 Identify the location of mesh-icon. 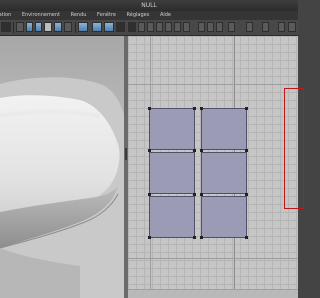
(68, 27).